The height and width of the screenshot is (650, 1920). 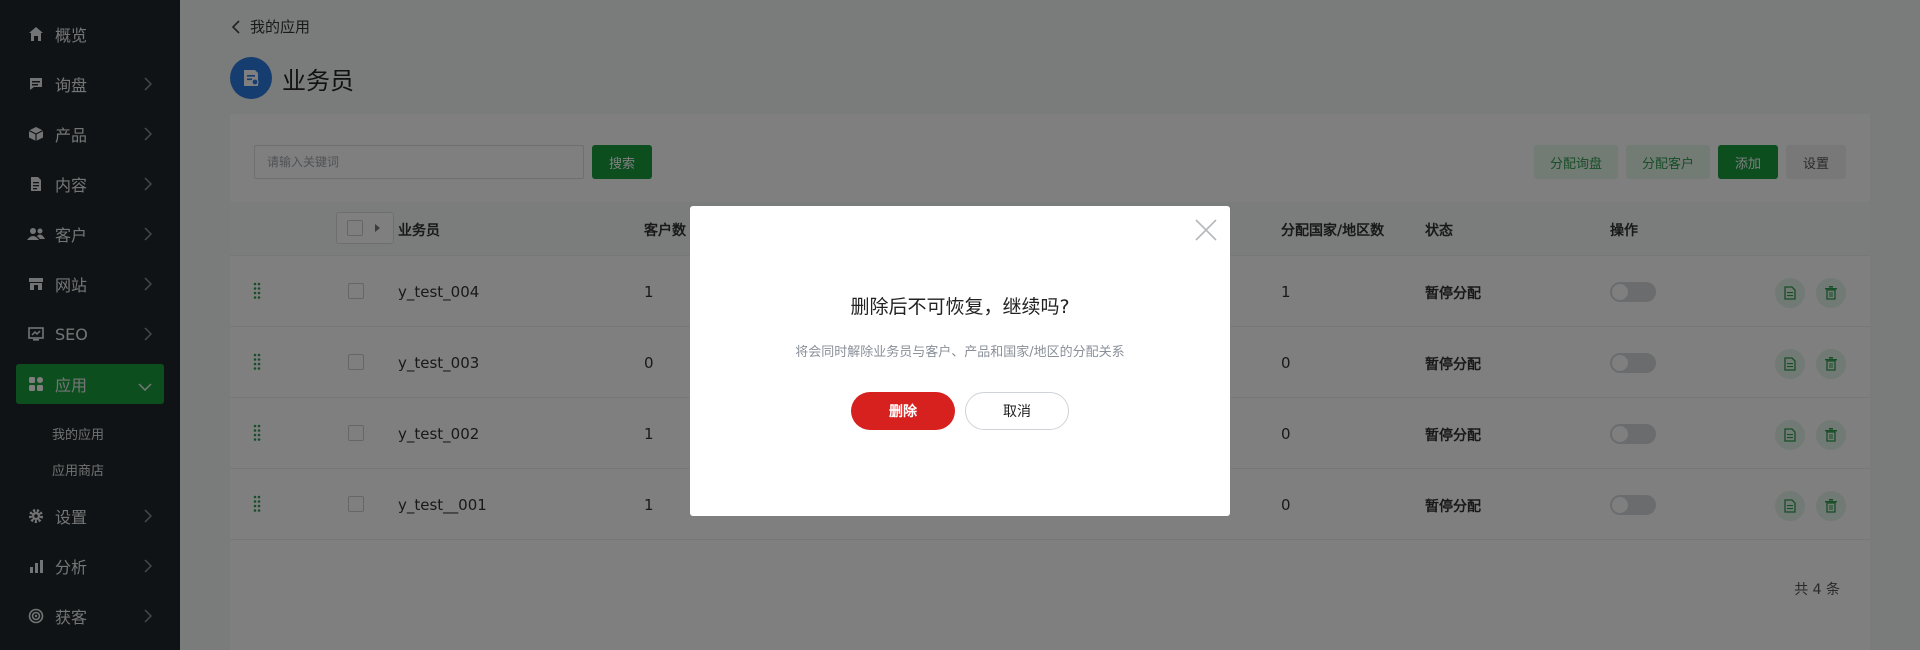 I want to click on cancel-button: 取消, so click(x=1017, y=411).